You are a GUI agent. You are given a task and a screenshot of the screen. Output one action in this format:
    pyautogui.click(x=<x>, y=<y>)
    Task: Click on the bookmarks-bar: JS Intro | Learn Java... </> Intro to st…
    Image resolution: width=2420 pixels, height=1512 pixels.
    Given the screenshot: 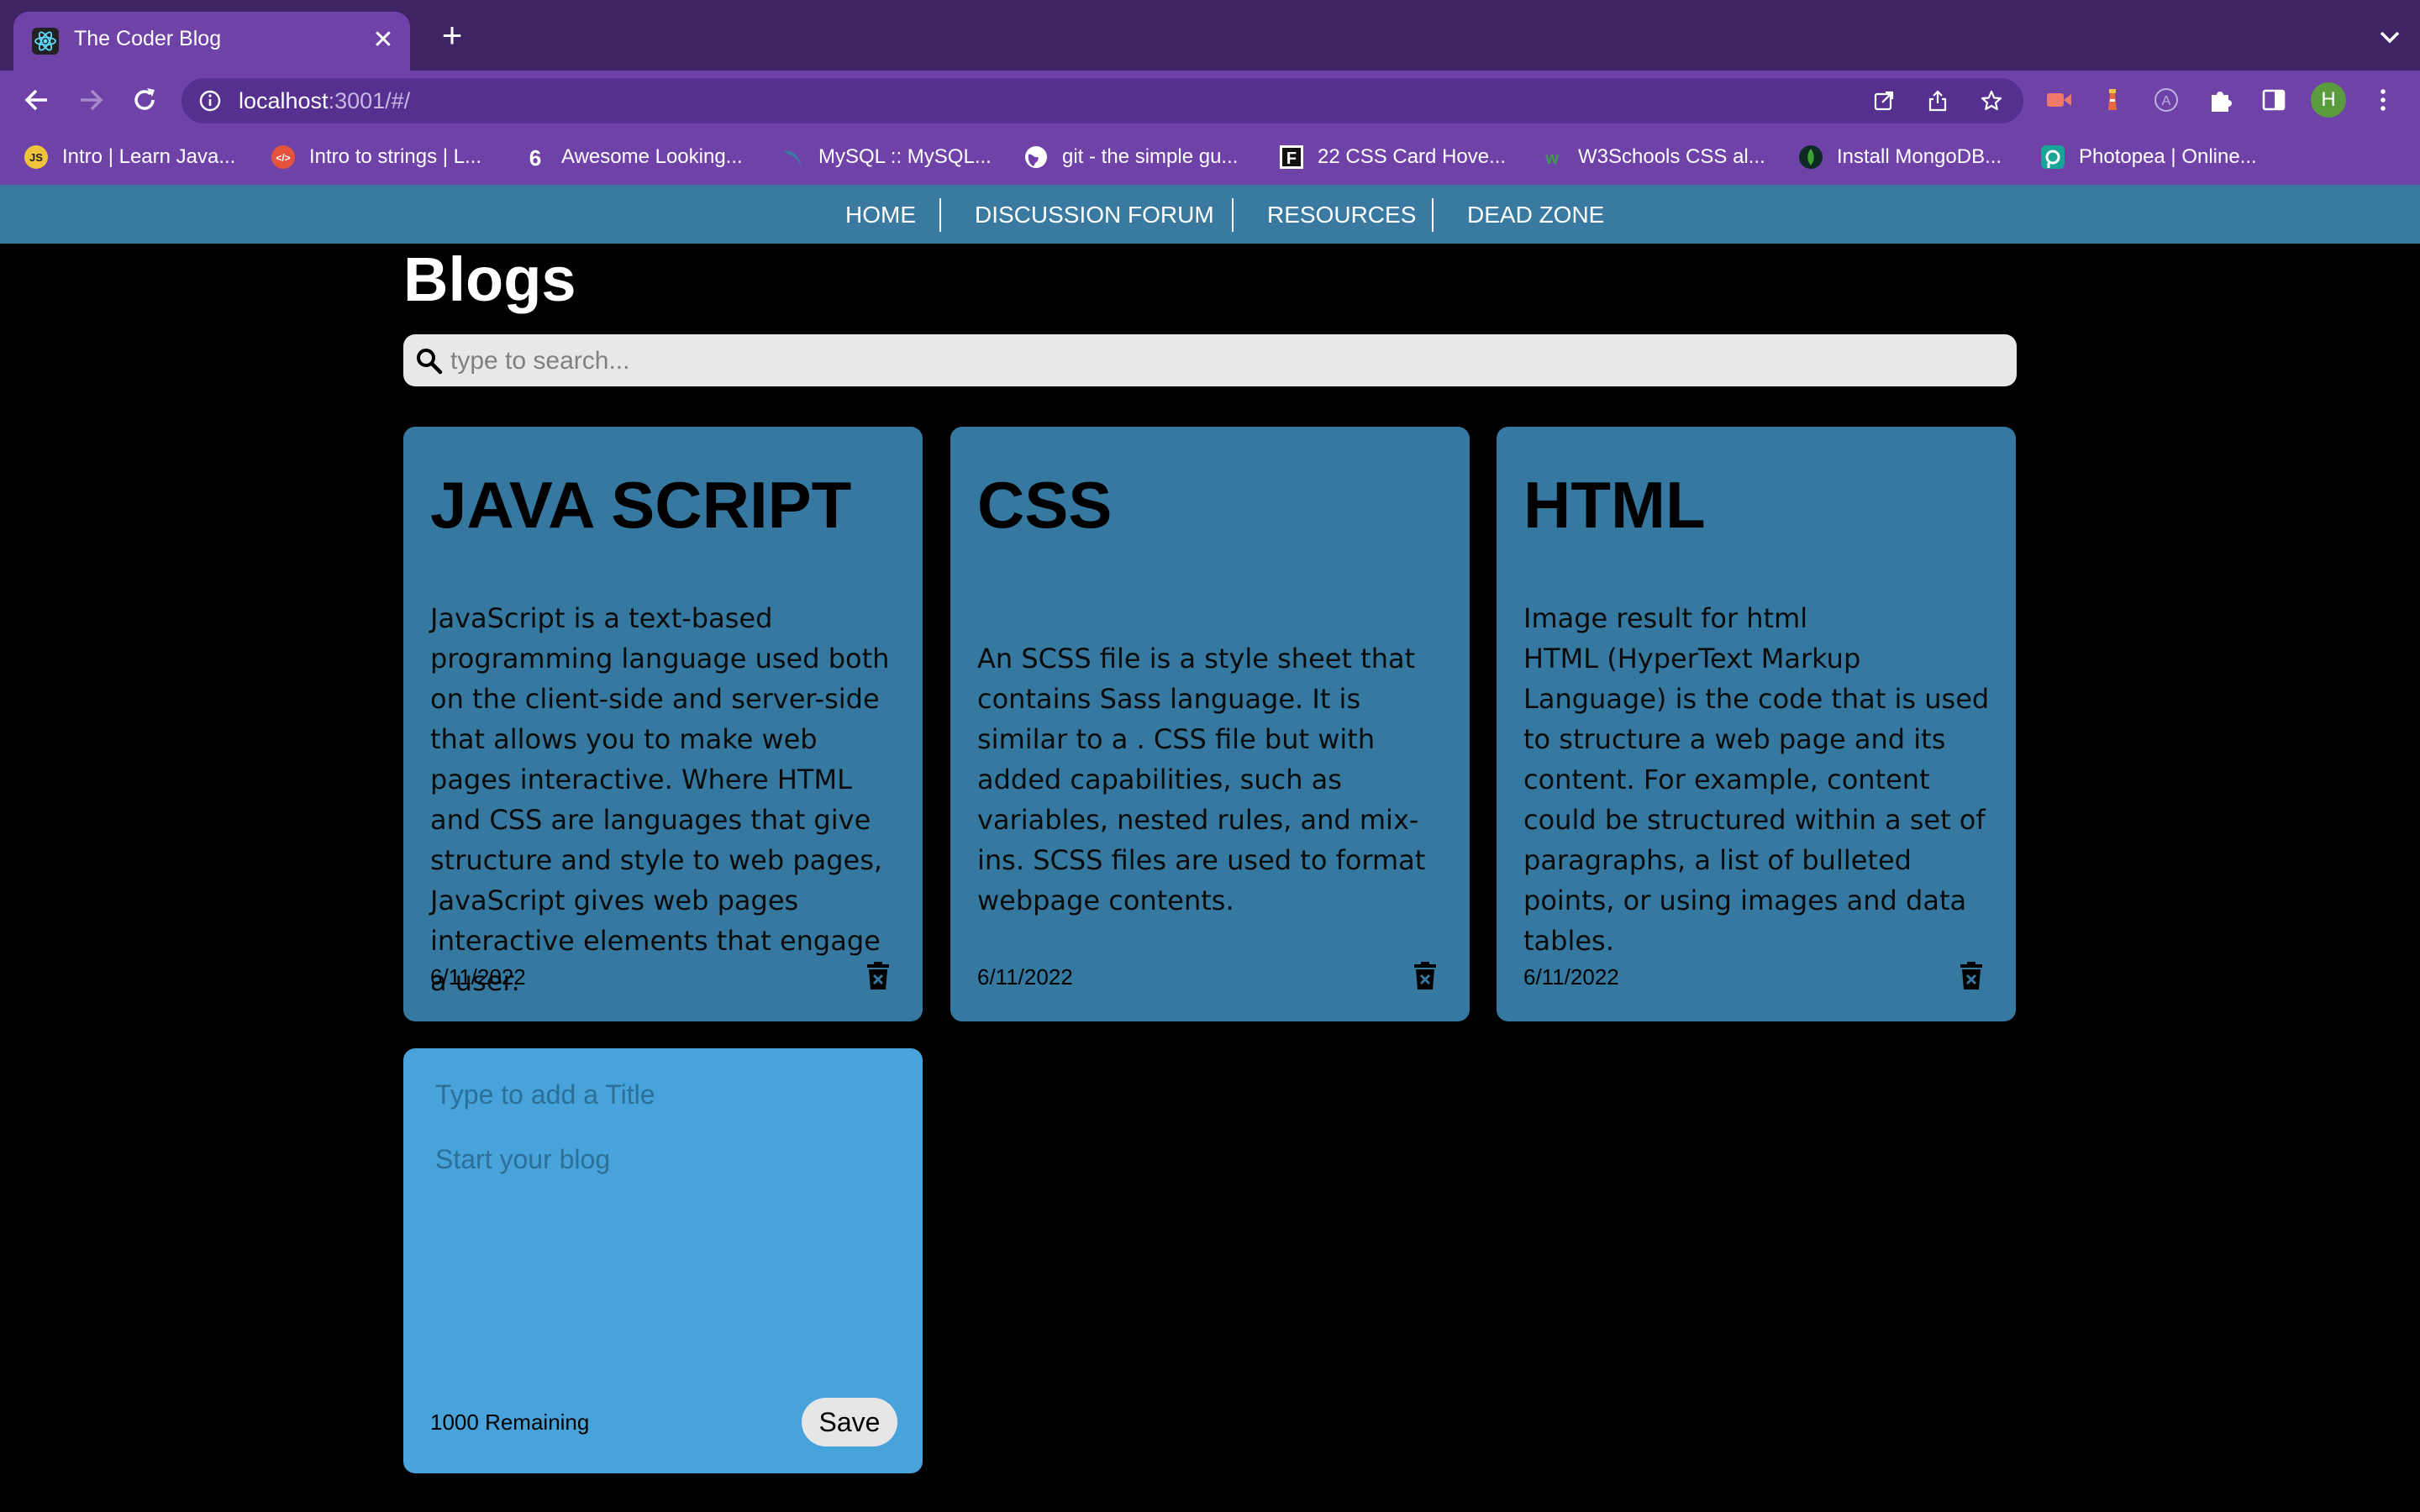 What is the action you would take?
    pyautogui.click(x=1210, y=157)
    